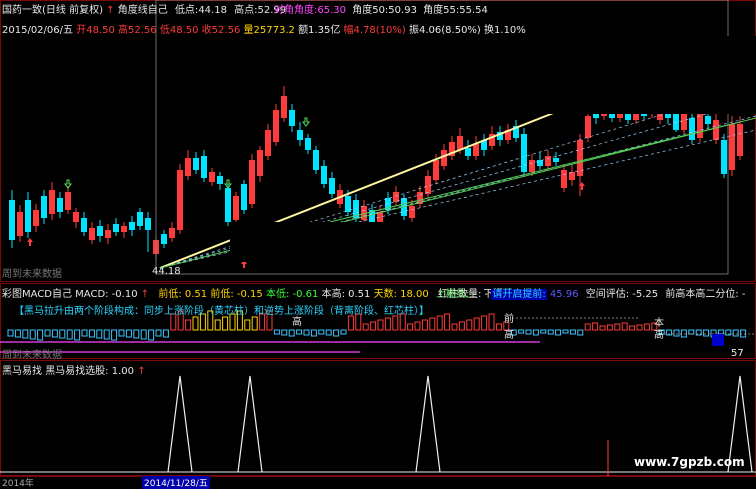 The image size is (756, 489). What do you see at coordinates (378, 482) in the screenshot?
I see `time-axis` at bounding box center [378, 482].